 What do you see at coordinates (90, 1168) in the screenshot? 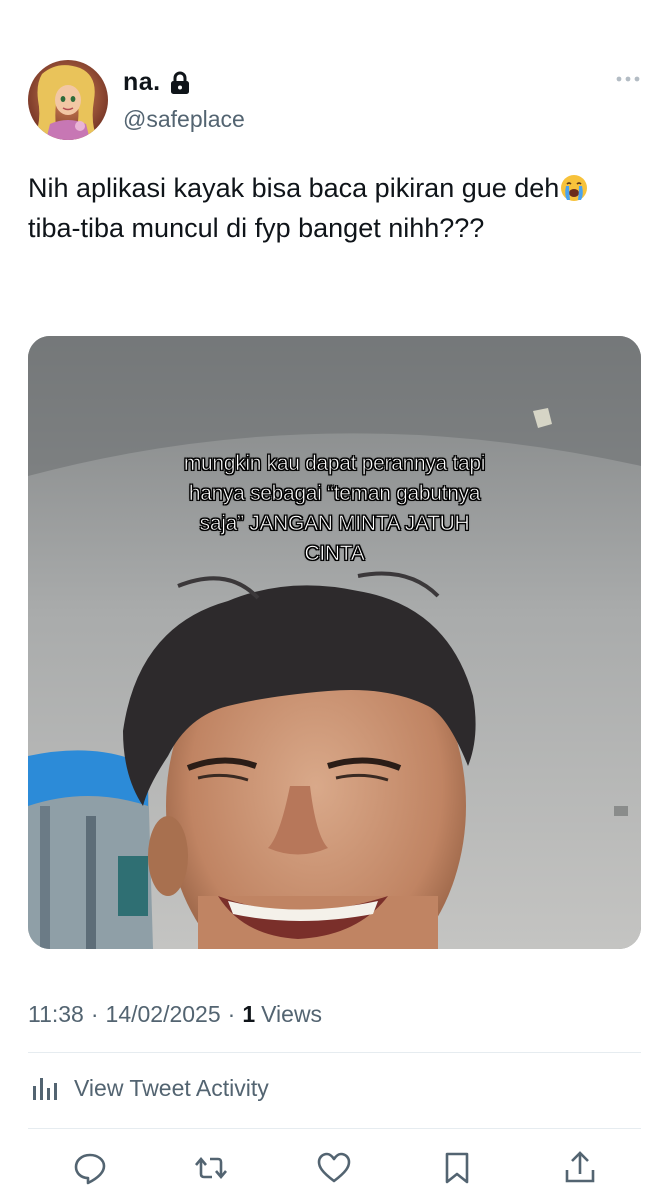
I see `reply-icon` at bounding box center [90, 1168].